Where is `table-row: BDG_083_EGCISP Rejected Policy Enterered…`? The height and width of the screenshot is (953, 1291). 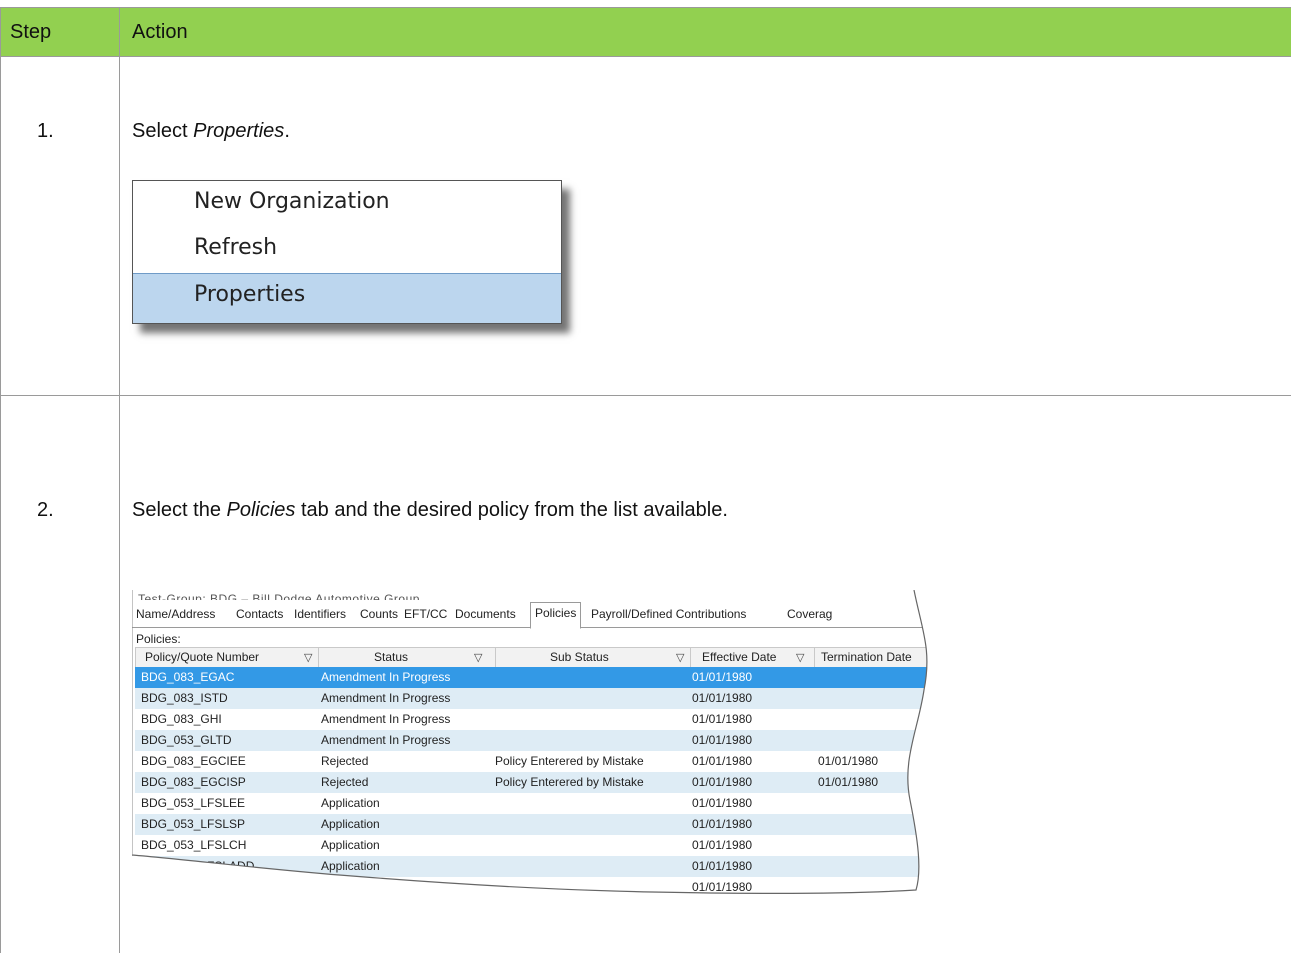
table-row: BDG_083_EGCISP Rejected Policy Enterered… is located at coordinates (548, 782).